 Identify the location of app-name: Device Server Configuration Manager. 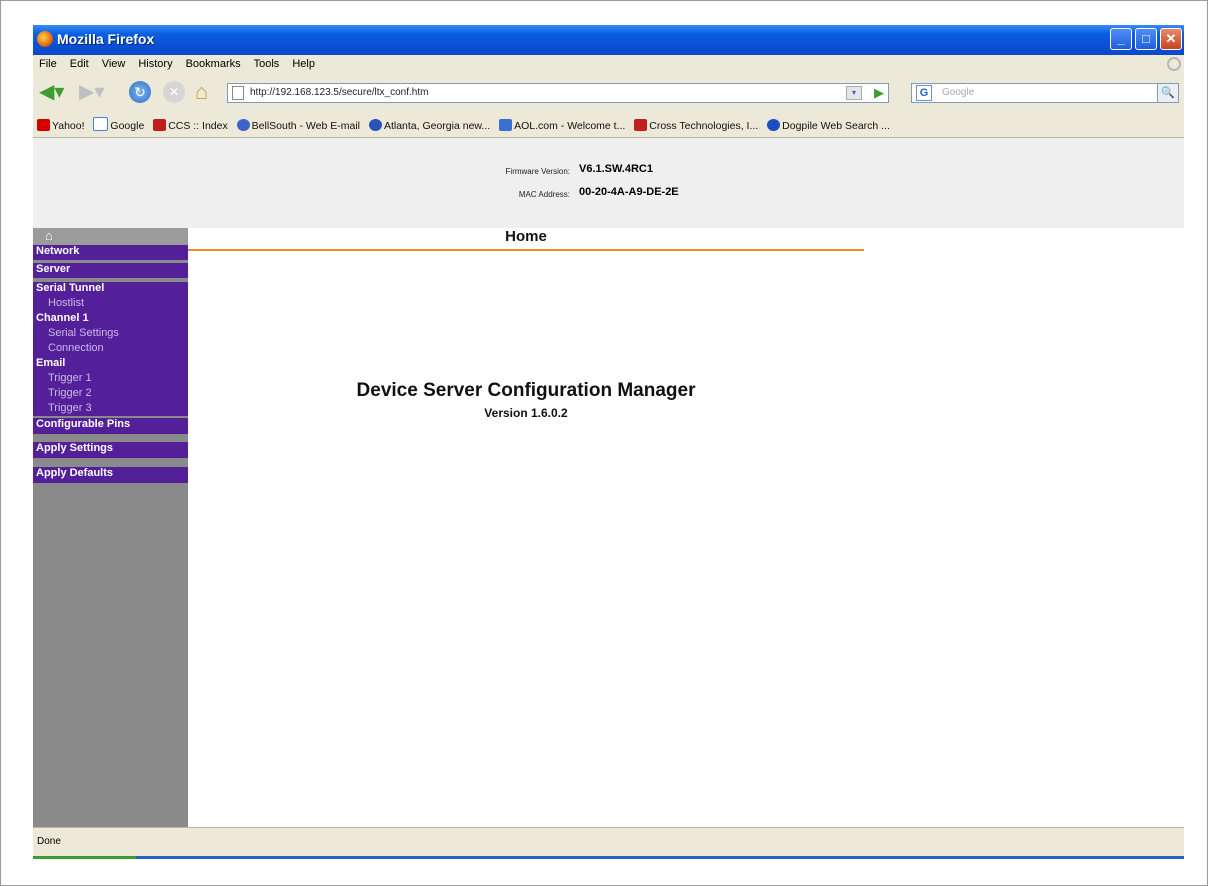
(526, 390).